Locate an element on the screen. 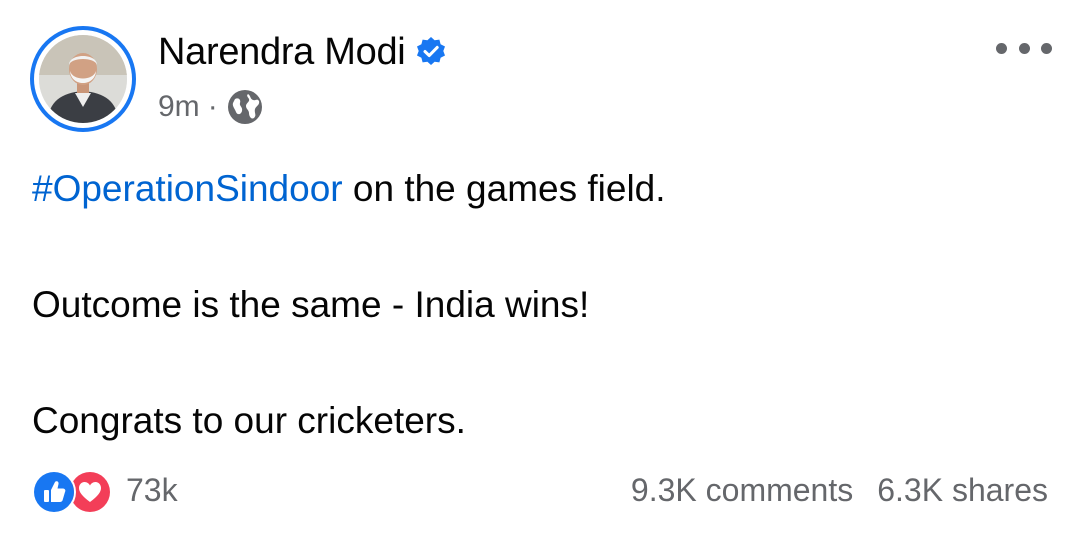 This screenshot has height=533, width=1080. author-name: Narendra Modi is located at coordinates (282, 52).